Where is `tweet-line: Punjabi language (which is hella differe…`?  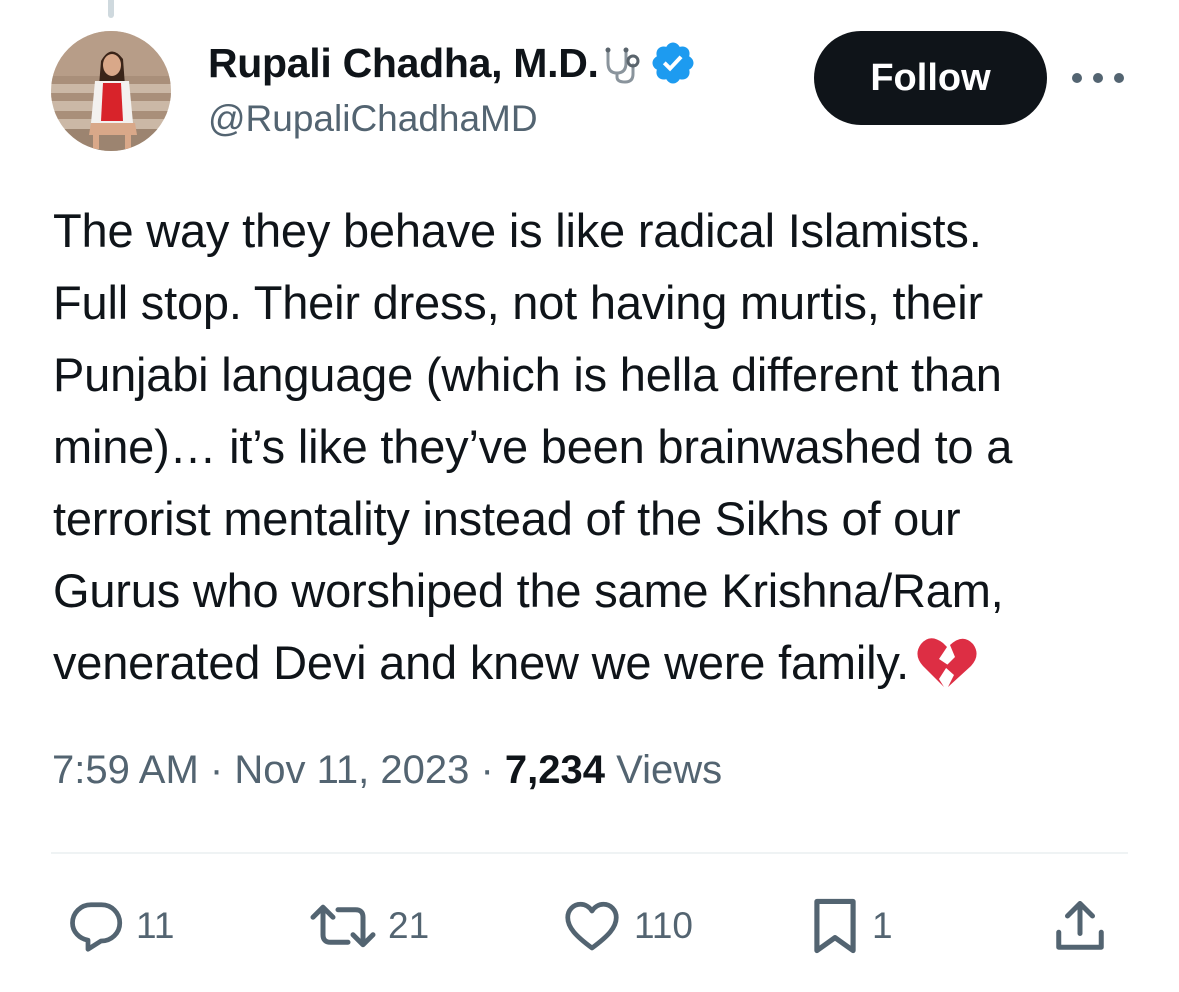 tweet-line: Punjabi language (which is hella differe… is located at coordinates (527, 374).